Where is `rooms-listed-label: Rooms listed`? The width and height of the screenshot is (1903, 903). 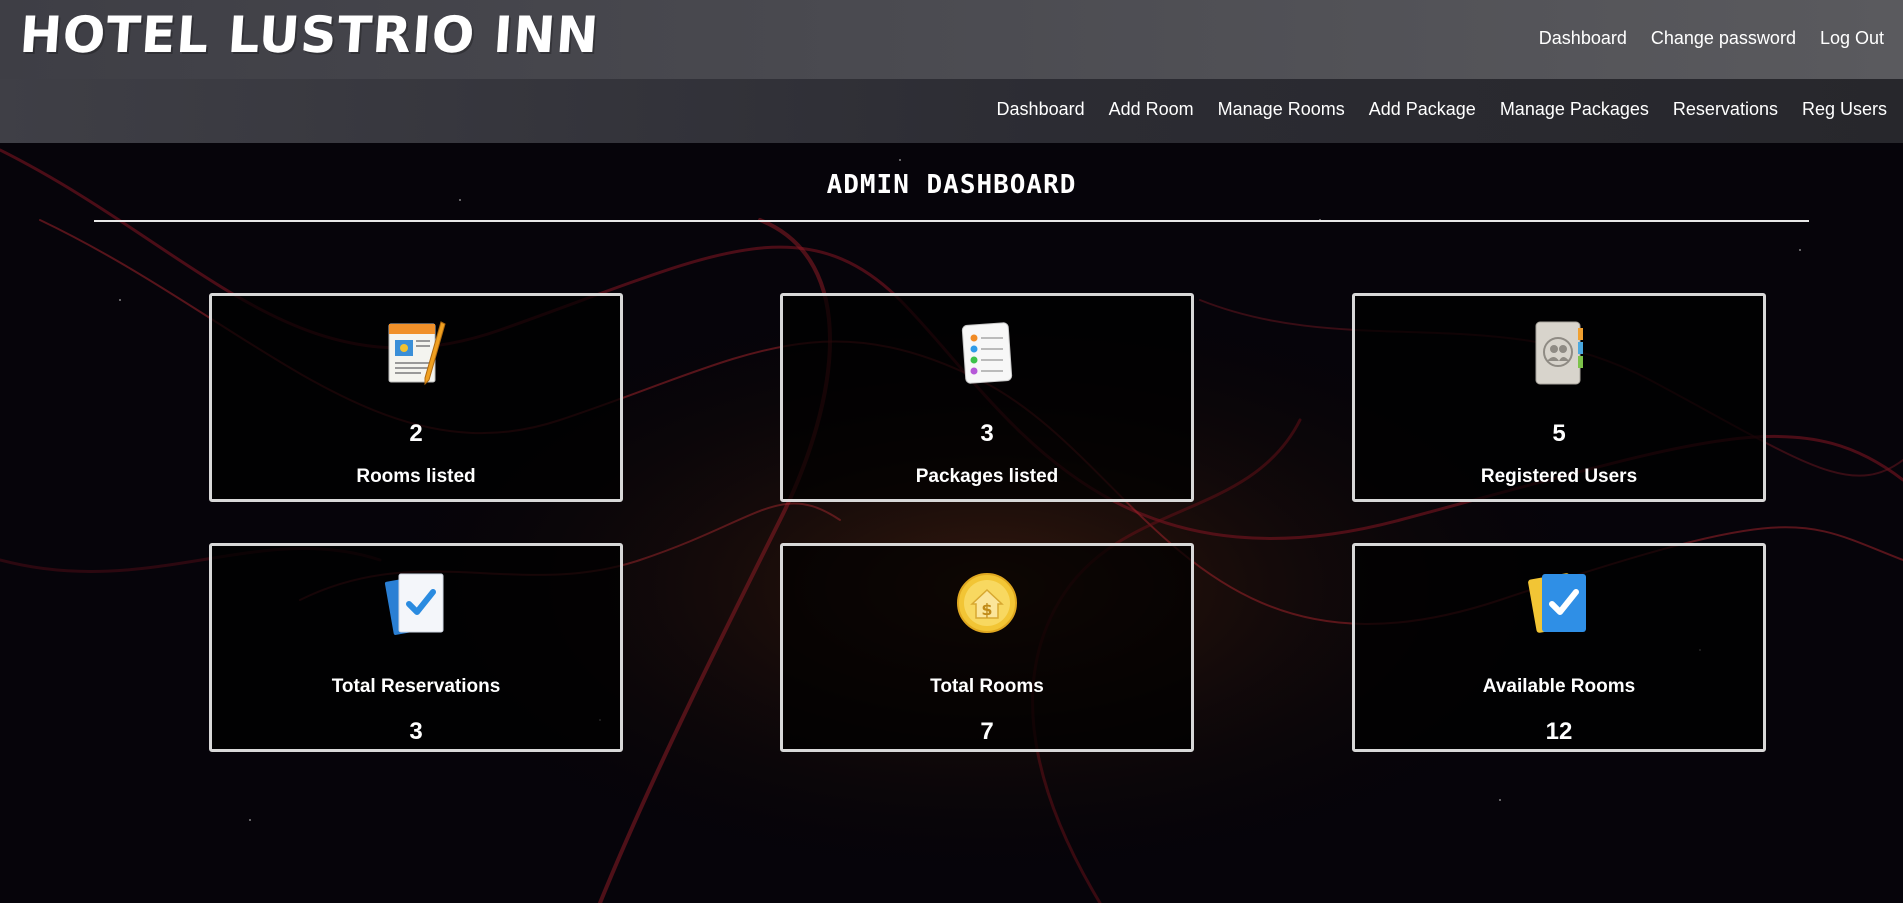 rooms-listed-label: Rooms listed is located at coordinates (416, 476).